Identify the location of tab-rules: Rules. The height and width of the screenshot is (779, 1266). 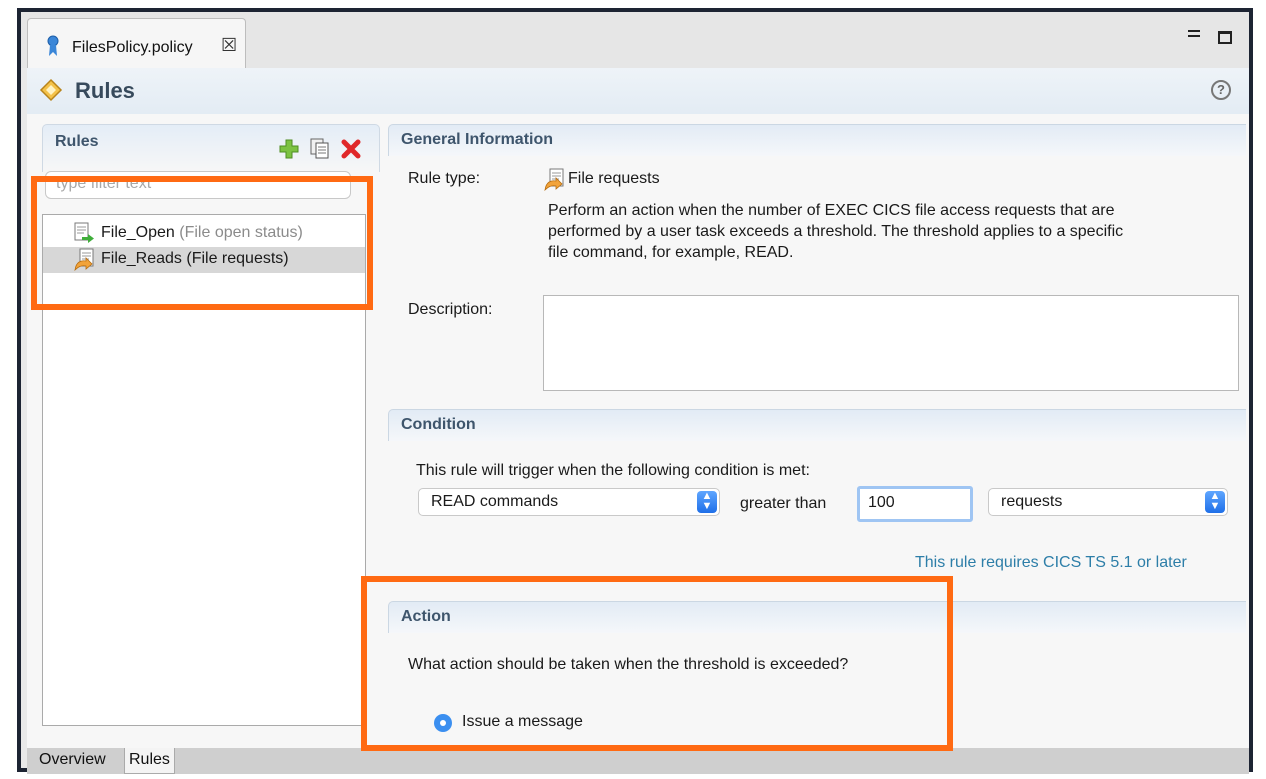
(149, 761).